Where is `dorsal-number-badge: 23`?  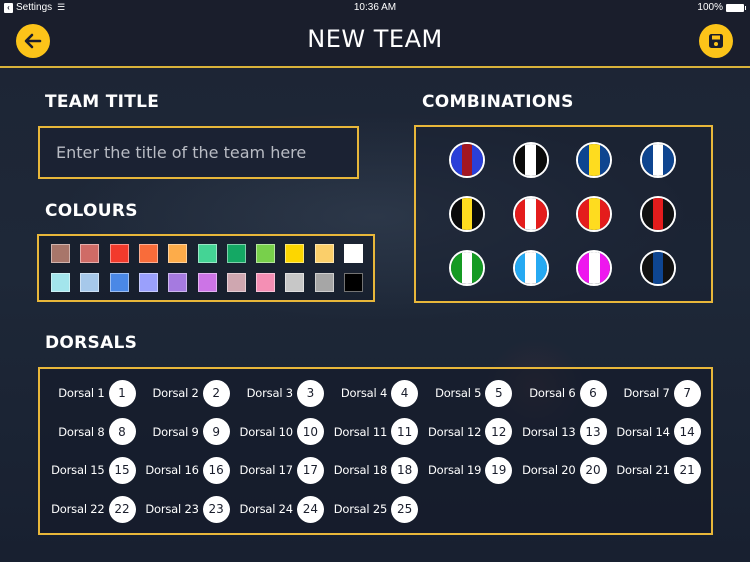
dorsal-number-badge: 23 is located at coordinates (216, 509).